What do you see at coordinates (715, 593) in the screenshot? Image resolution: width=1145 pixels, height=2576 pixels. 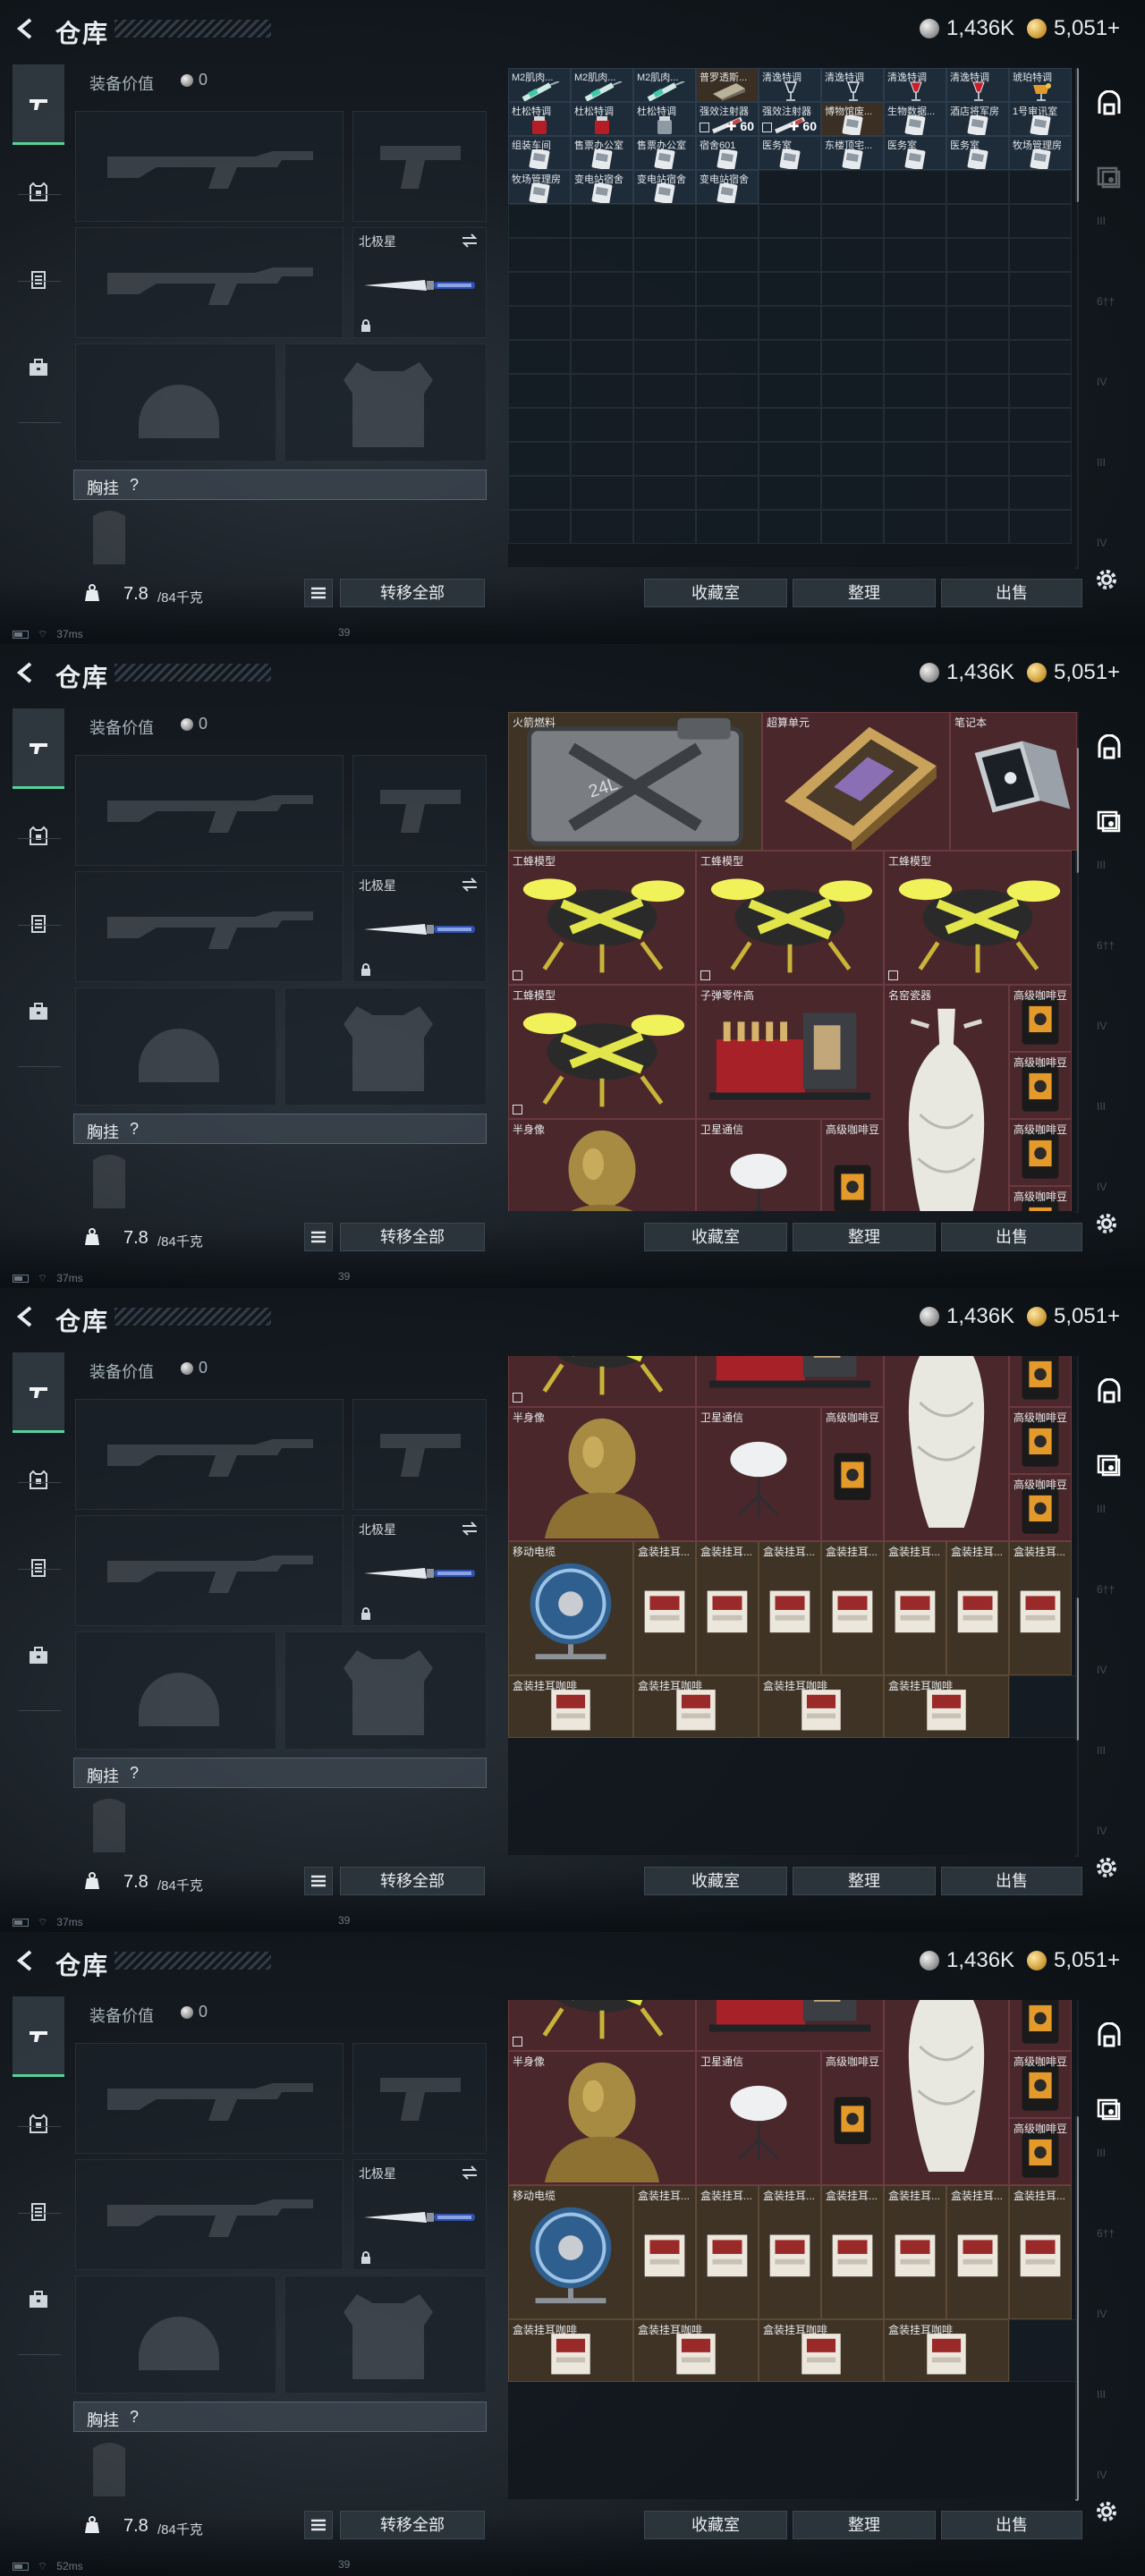 I see `collection-room-button: 收藏室` at bounding box center [715, 593].